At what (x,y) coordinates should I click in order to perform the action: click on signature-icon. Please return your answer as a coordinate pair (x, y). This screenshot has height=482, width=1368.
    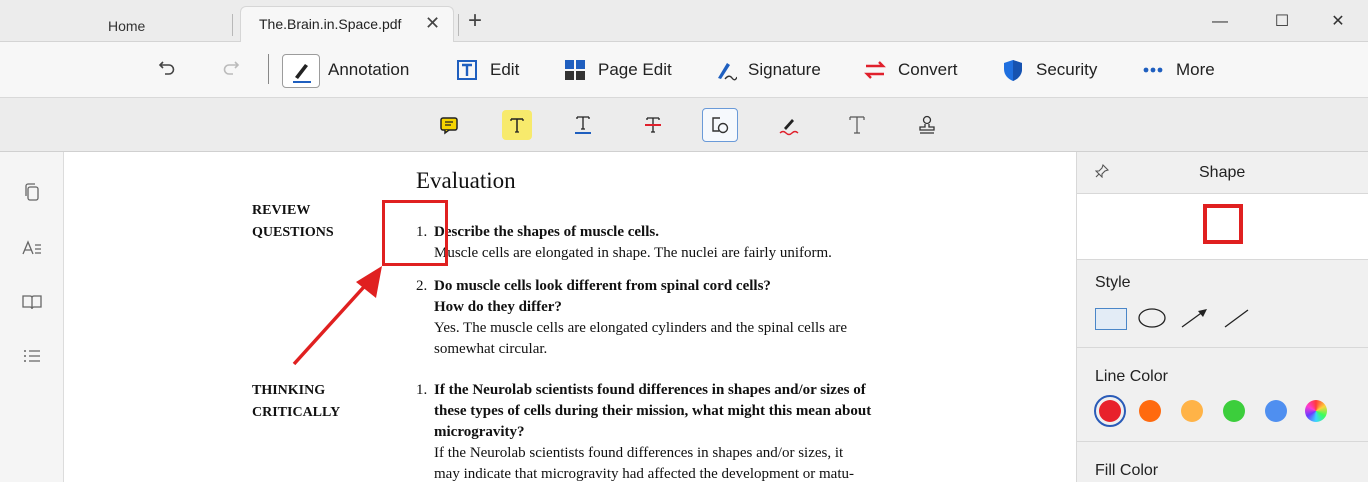
    Looking at the image, I should click on (725, 70).